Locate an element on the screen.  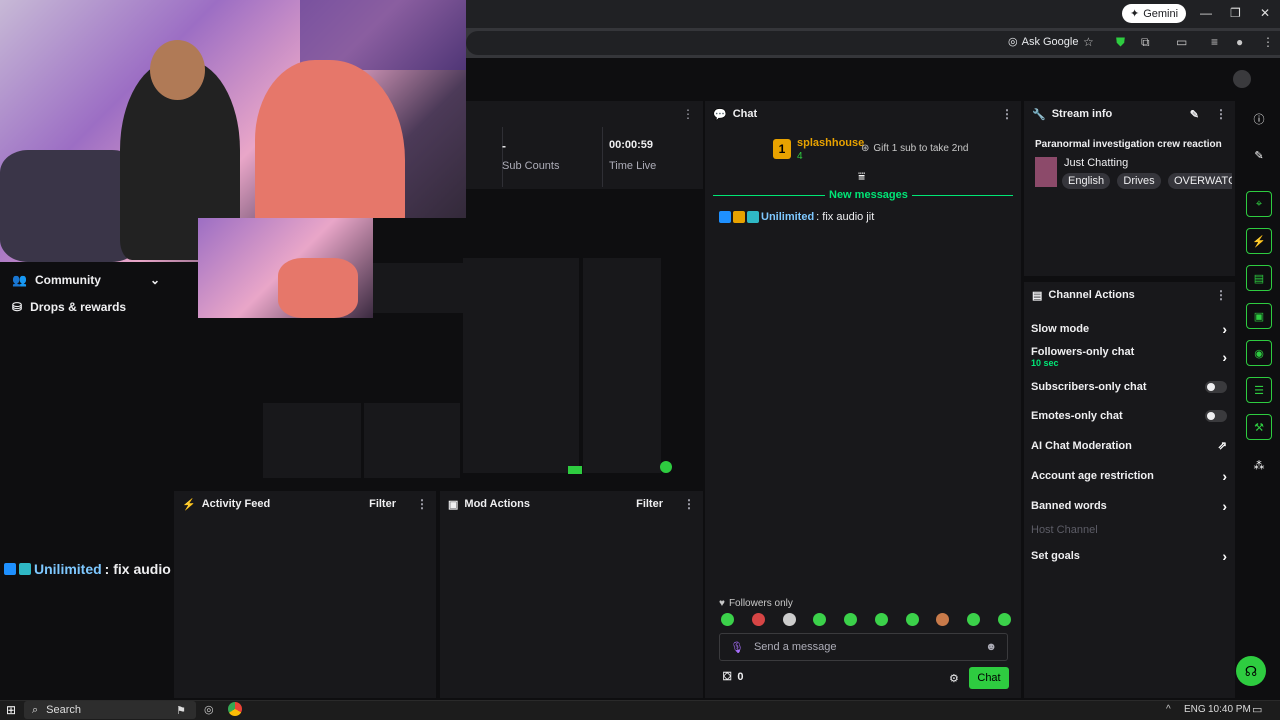
activity-filter-button: Filter is located at coordinates (382, 504).